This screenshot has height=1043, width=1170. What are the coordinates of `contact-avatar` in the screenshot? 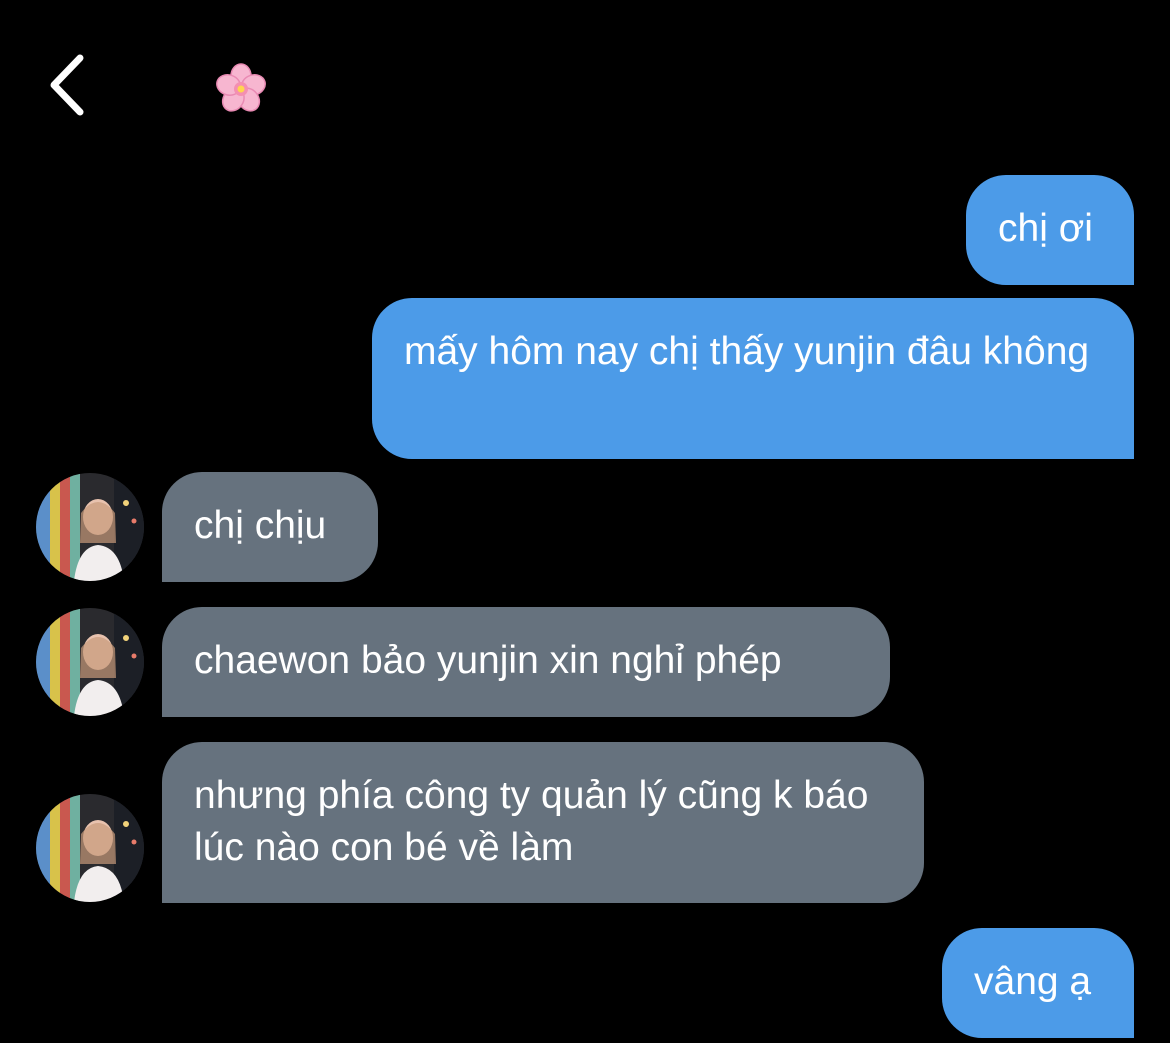 It's located at (241, 89).